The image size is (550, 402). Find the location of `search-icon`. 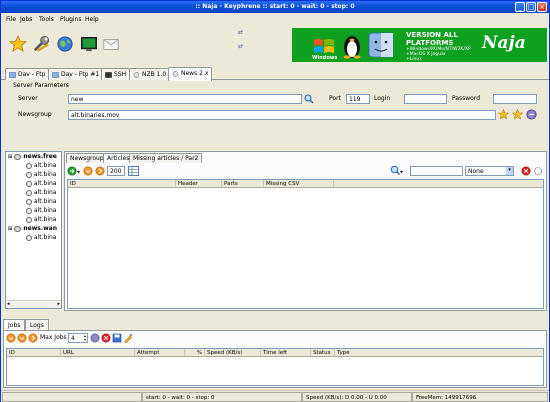

search-icon is located at coordinates (309, 99).